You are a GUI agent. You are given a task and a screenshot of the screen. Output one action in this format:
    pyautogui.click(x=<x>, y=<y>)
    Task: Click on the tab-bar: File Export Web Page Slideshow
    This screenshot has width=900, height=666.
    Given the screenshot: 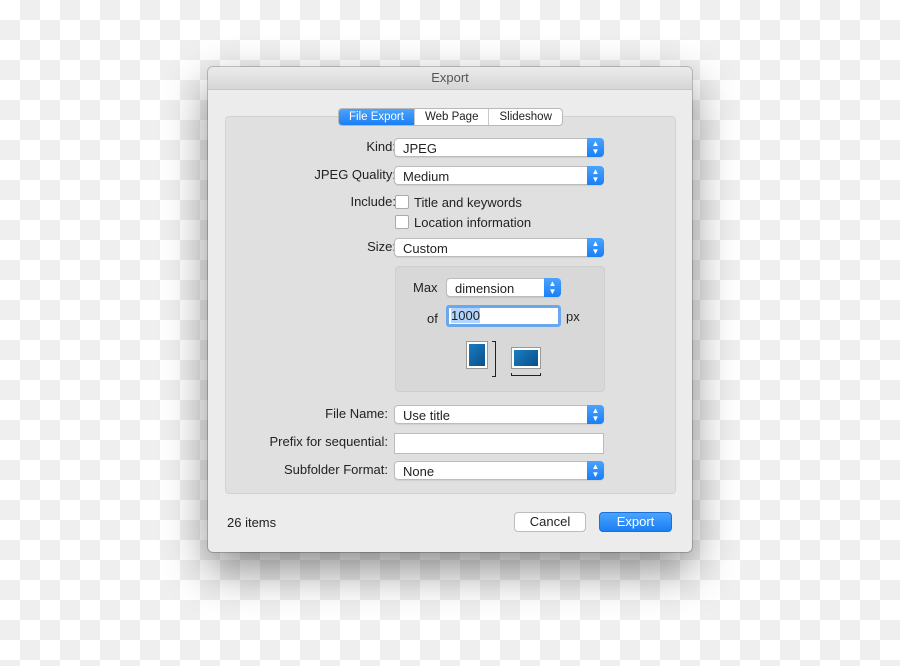 What is the action you would take?
    pyautogui.click(x=450, y=117)
    